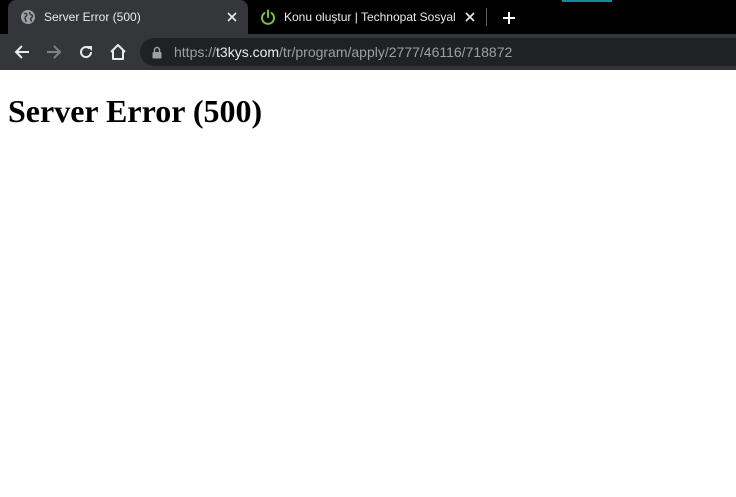  Describe the element at coordinates (248, 52) in the screenshot. I see `url-host: t3kys.com` at that location.